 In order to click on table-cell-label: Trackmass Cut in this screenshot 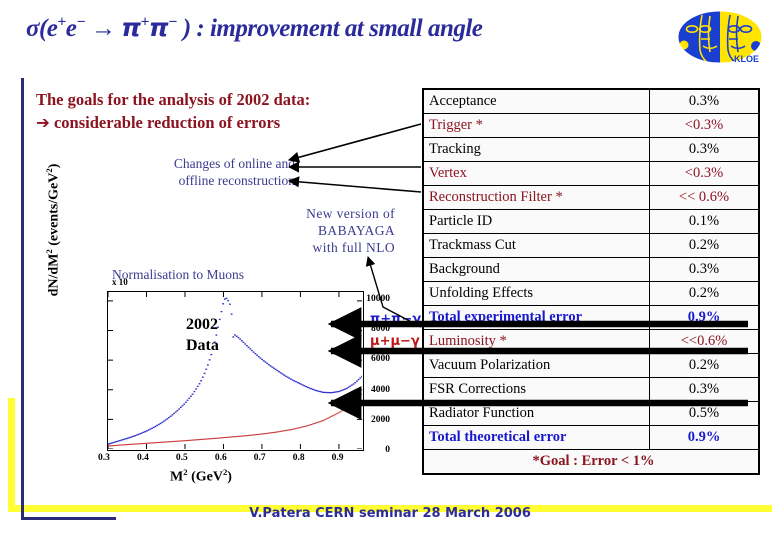, I will do `click(536, 245)`.